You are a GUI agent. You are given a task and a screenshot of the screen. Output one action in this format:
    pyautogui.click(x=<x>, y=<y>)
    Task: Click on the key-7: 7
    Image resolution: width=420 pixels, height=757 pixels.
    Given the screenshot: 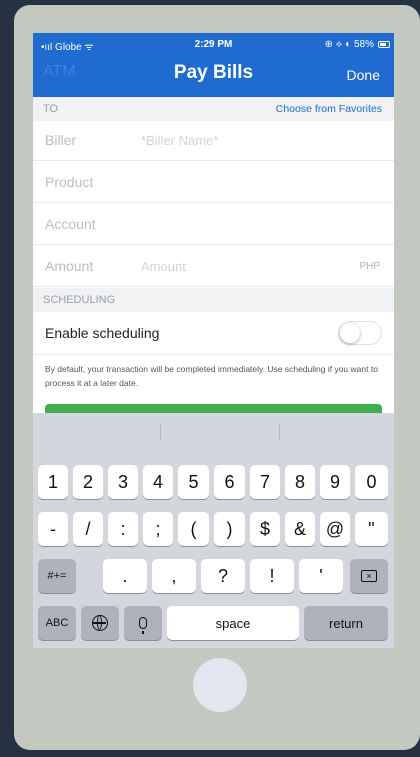 What is the action you would take?
    pyautogui.click(x=265, y=482)
    